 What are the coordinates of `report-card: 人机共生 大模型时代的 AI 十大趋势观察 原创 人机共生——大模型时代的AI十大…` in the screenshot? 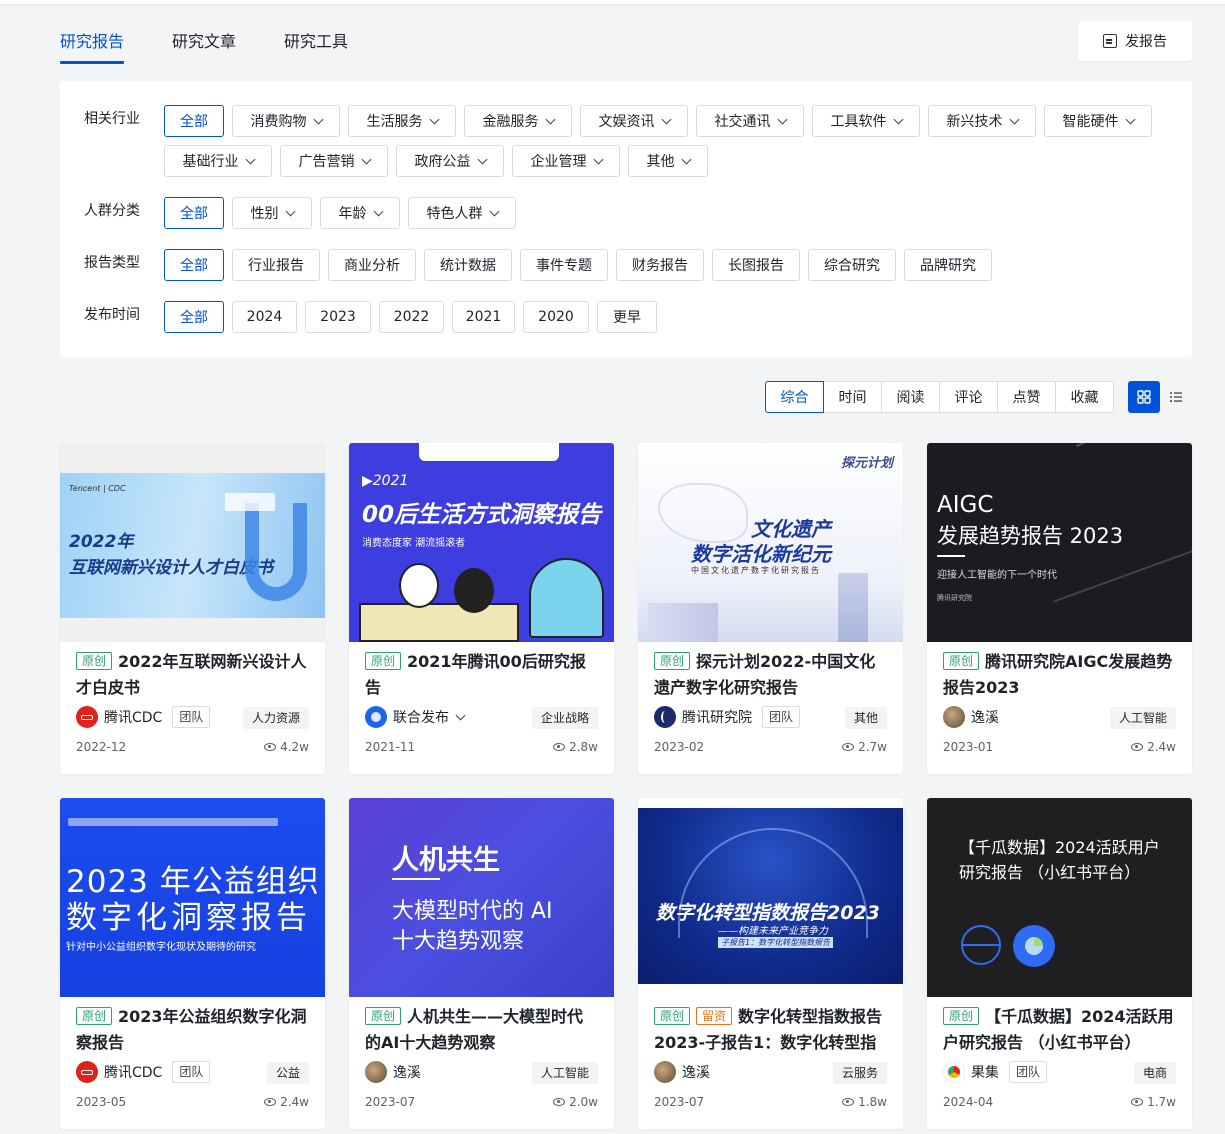 It's located at (481, 963).